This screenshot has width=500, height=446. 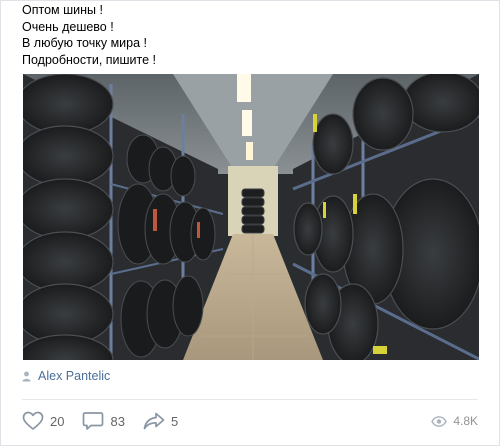 I want to click on post-author: Alex Pantelic, so click(x=66, y=376).